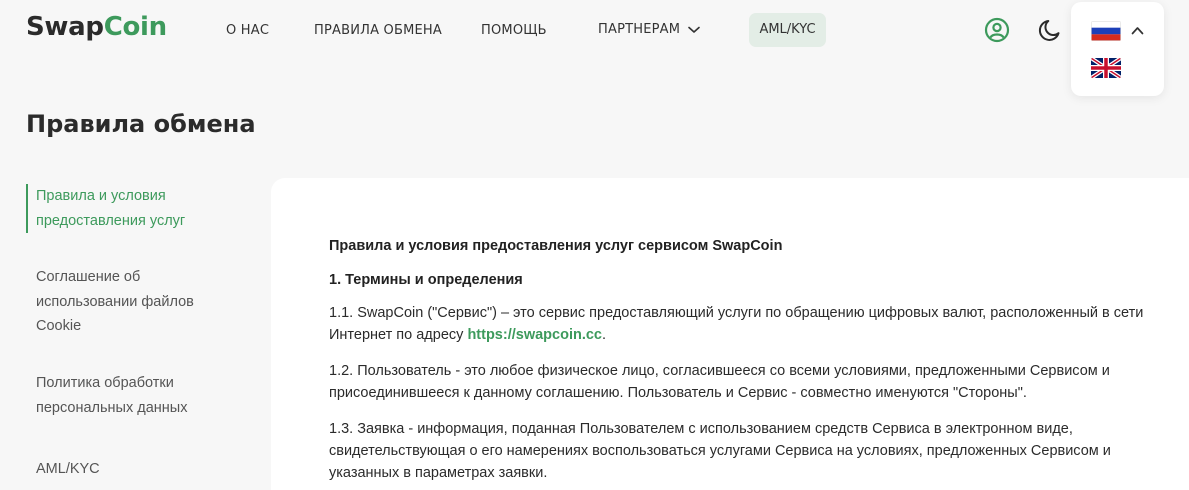 The height and width of the screenshot is (490, 1189). I want to click on gb-flag-icon, so click(1106, 68).